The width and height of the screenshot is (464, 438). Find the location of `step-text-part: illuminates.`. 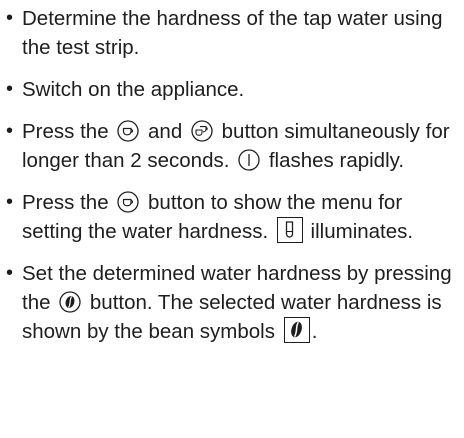

step-text-part: illuminates. is located at coordinates (362, 231).